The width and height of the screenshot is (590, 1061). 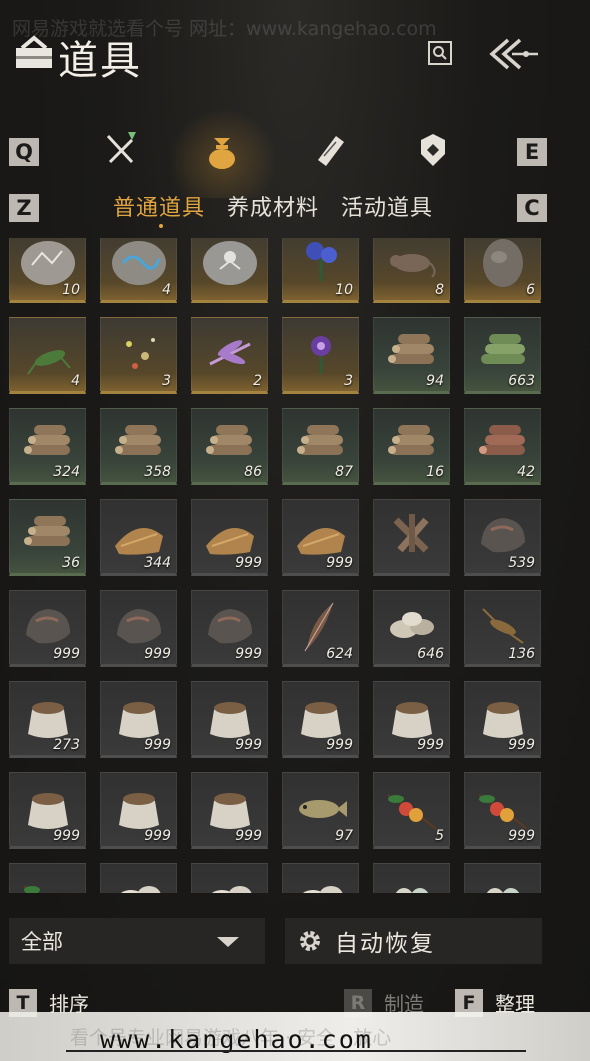 I want to click on prev-subtab-key: Z, so click(x=24, y=208).